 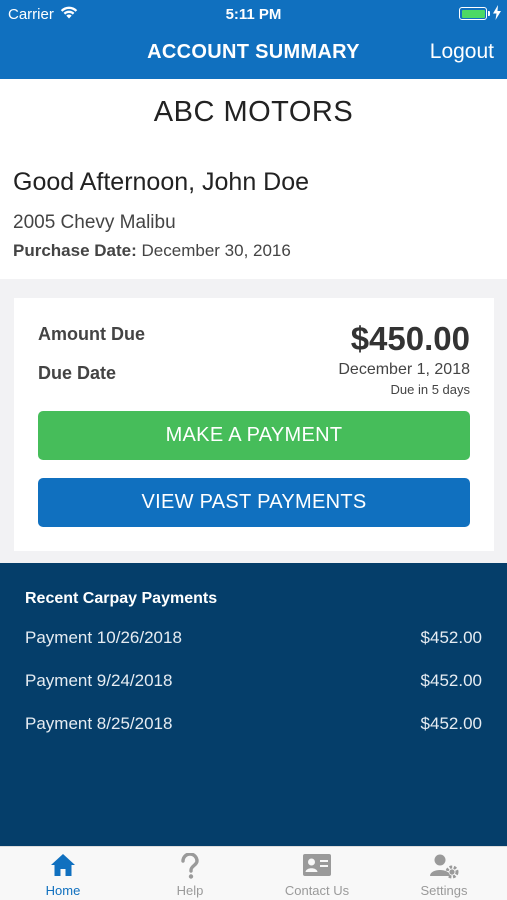 What do you see at coordinates (75, 250) in the screenshot?
I see `purchase-date-label: Purchase Date:` at bounding box center [75, 250].